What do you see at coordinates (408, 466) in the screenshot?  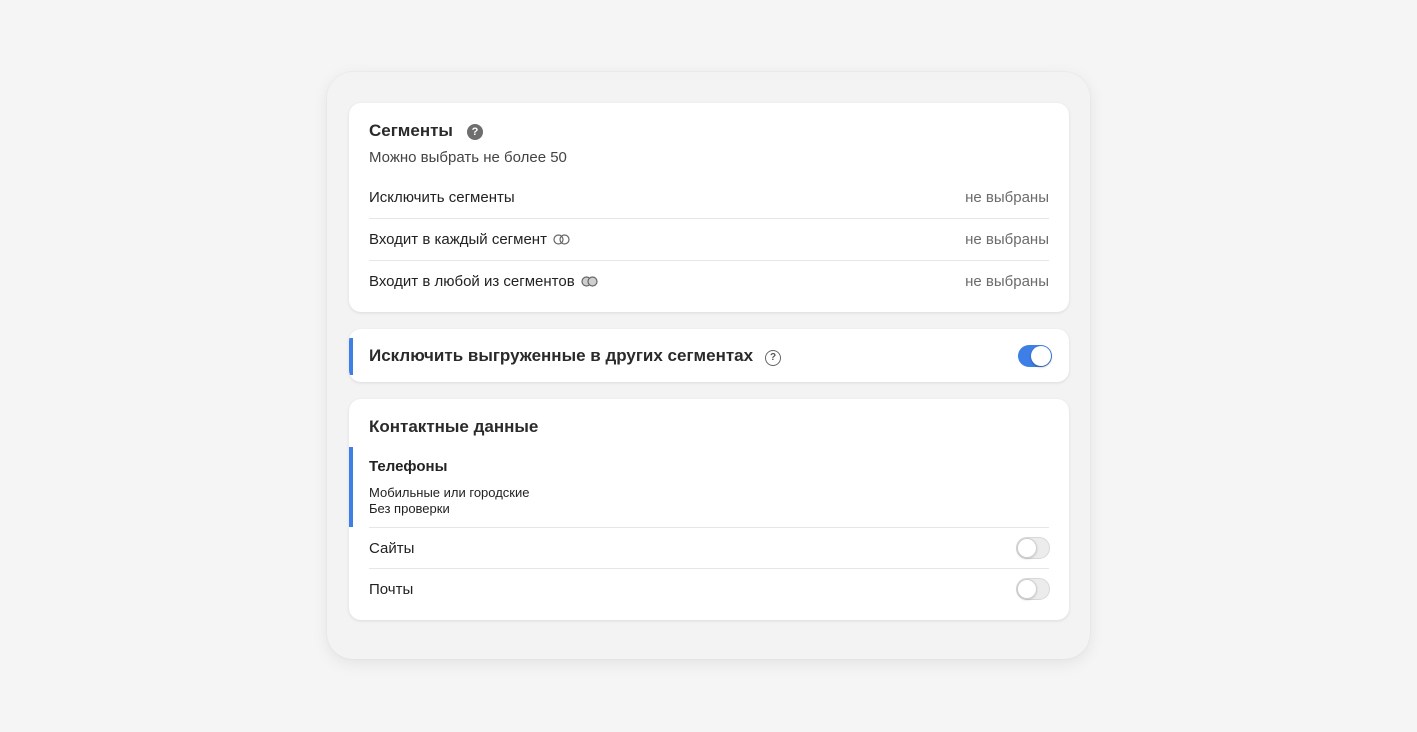 I see `phones-title: Телефоны` at bounding box center [408, 466].